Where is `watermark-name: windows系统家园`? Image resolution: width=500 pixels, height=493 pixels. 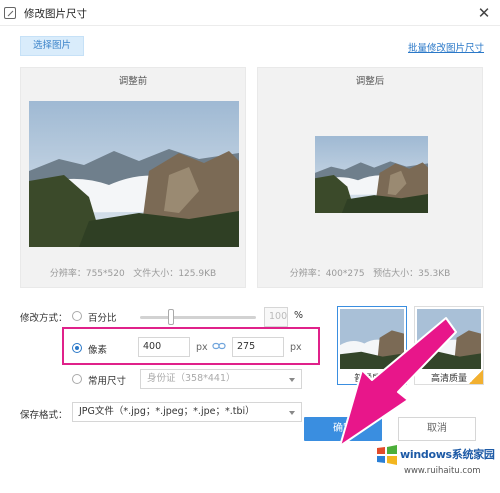 watermark-name: windows系统家园 is located at coordinates (447, 454).